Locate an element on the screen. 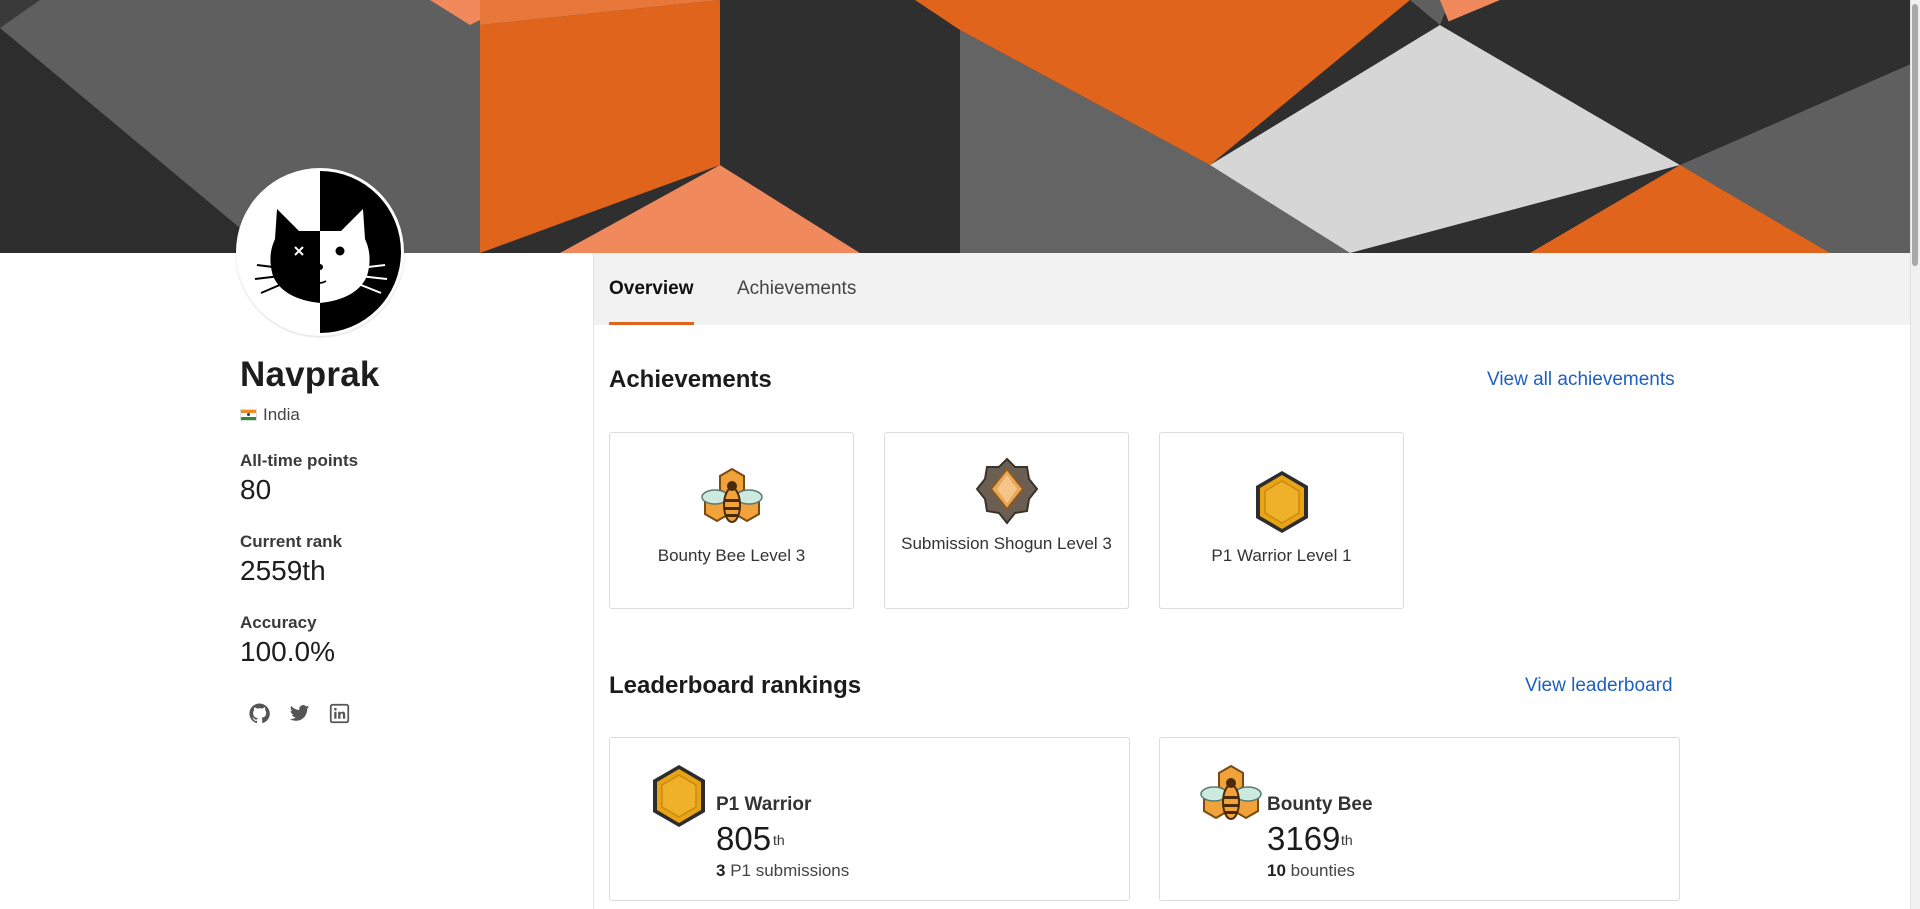 The image size is (1920, 909). leaderboard-rank: 3169 is located at coordinates (1304, 838).